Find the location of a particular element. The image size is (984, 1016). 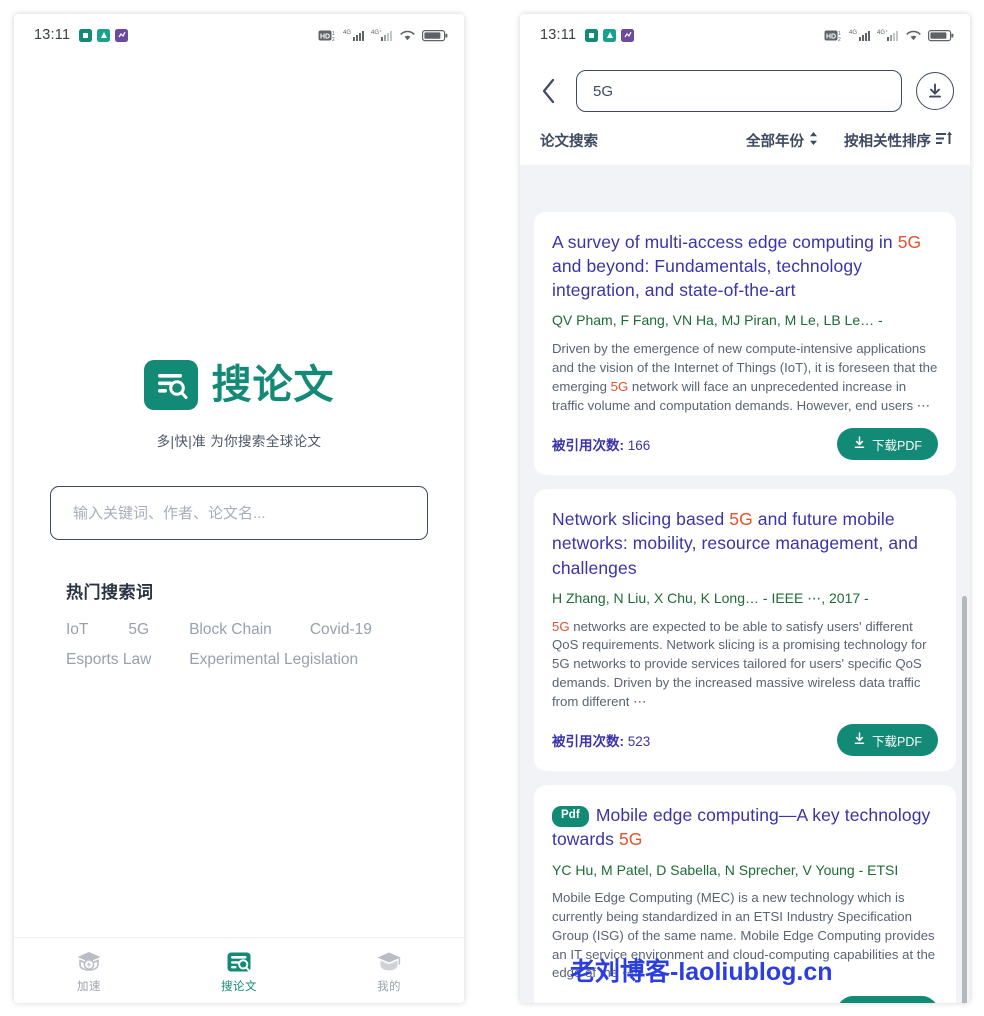

hd-voice-icon: HD 1 2 is located at coordinates (327, 35).